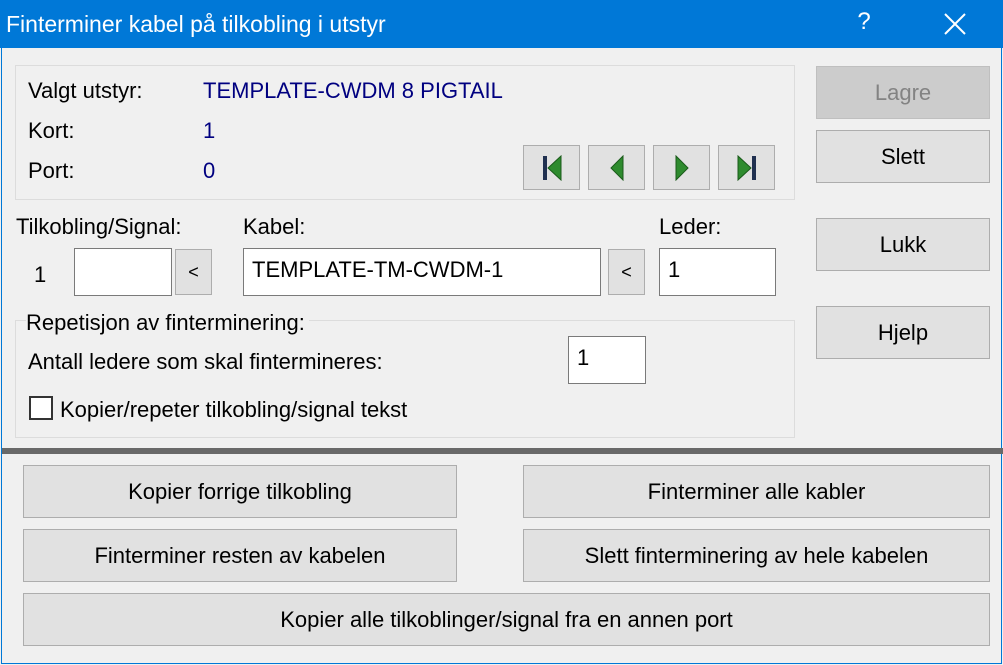 The height and width of the screenshot is (665, 1003). Describe the element at coordinates (234, 409) in the screenshot. I see `copy-text-label: Kopier/repeter tilkobling/signal tekst` at that location.